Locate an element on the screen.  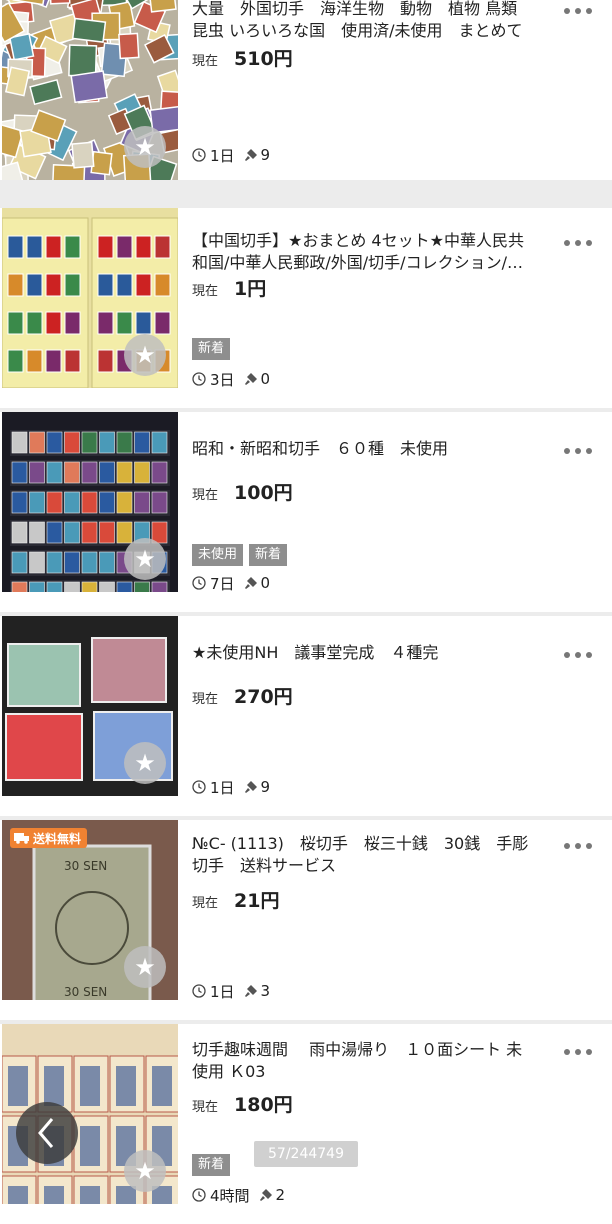
shipping-badge-label: 送料無料 is located at coordinates (57, 838).